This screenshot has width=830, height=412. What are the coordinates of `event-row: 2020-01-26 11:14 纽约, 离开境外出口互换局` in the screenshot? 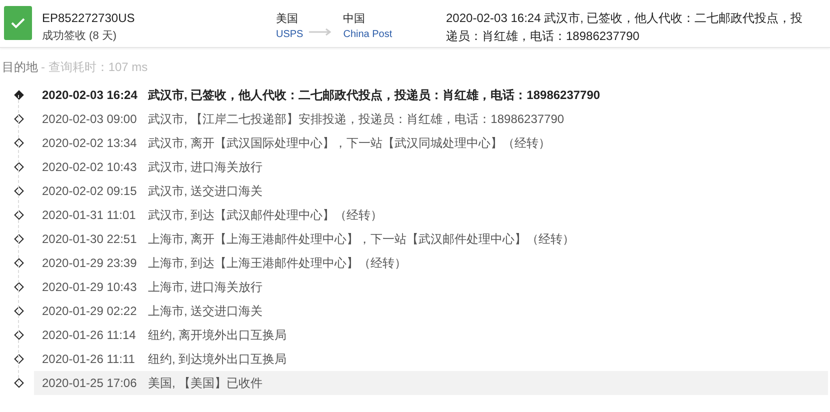 It's located at (432, 335).